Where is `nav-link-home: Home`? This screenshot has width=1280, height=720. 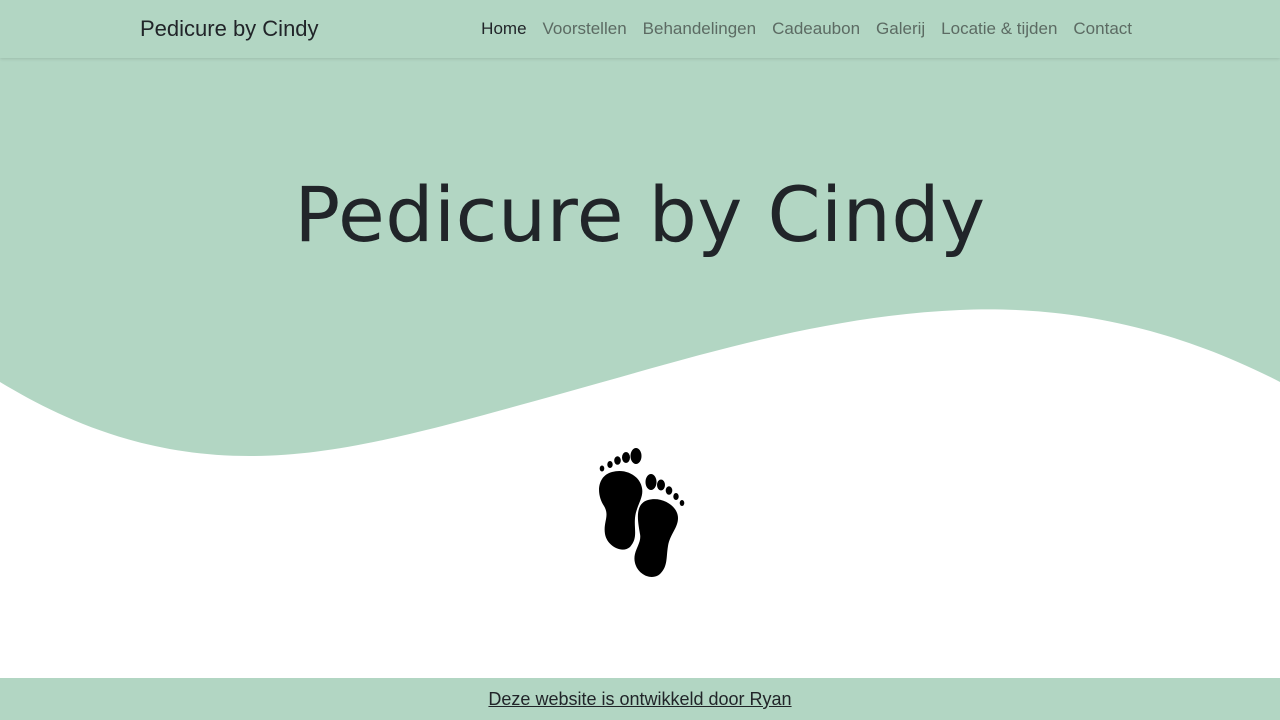
nav-link-home: Home is located at coordinates (503, 28).